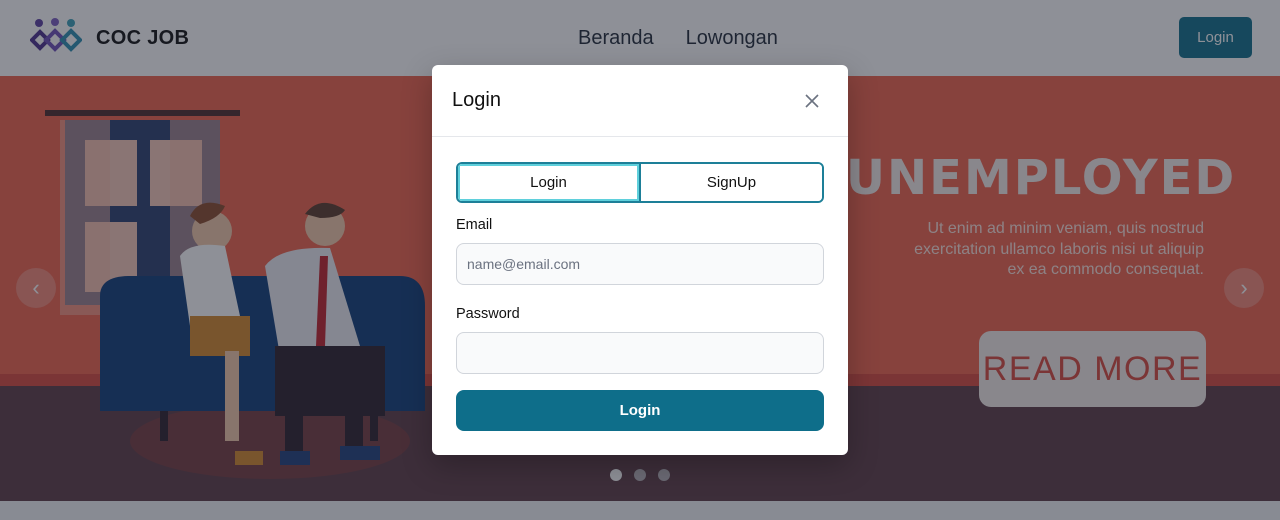  Describe the element at coordinates (640, 353) in the screenshot. I see `password-field` at that location.